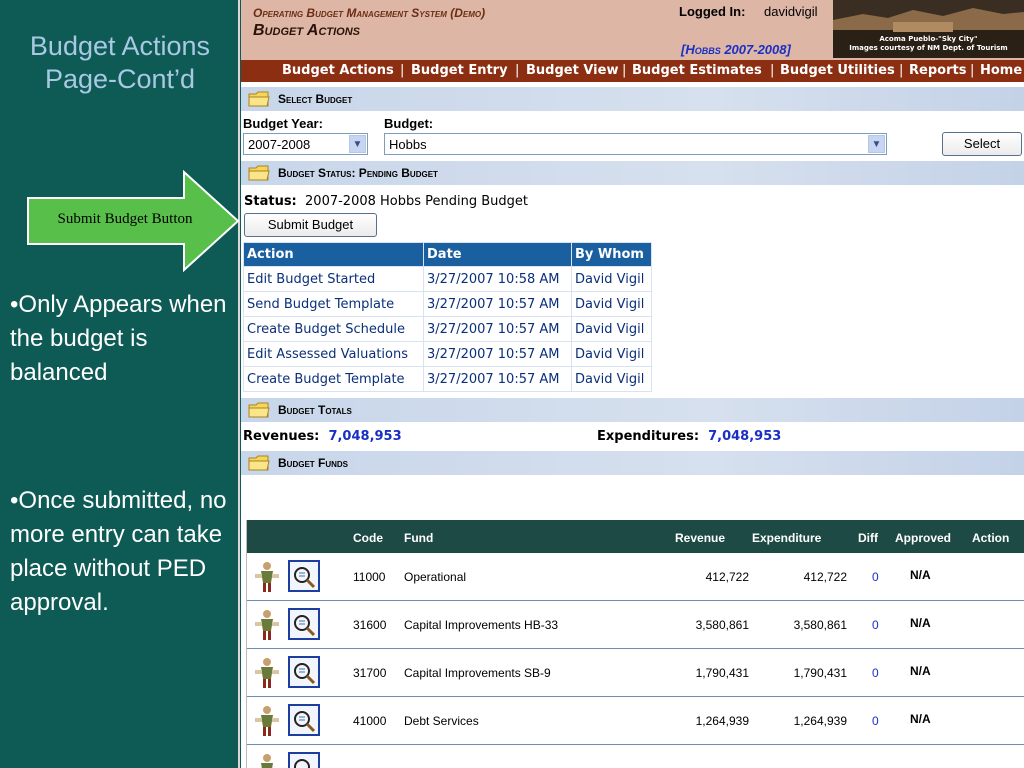 Image resolution: width=1024 pixels, height=768 pixels. I want to click on fund-name: Capital Improvements HB-33, so click(481, 625).